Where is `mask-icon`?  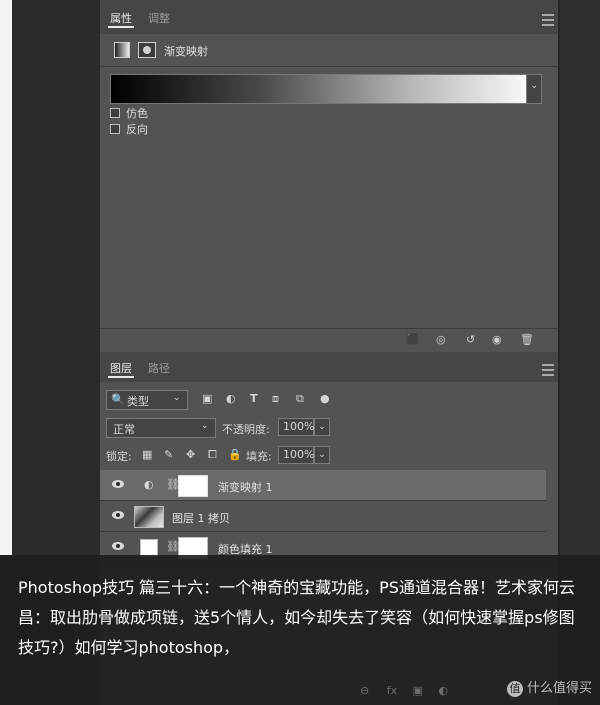 mask-icon is located at coordinates (147, 50).